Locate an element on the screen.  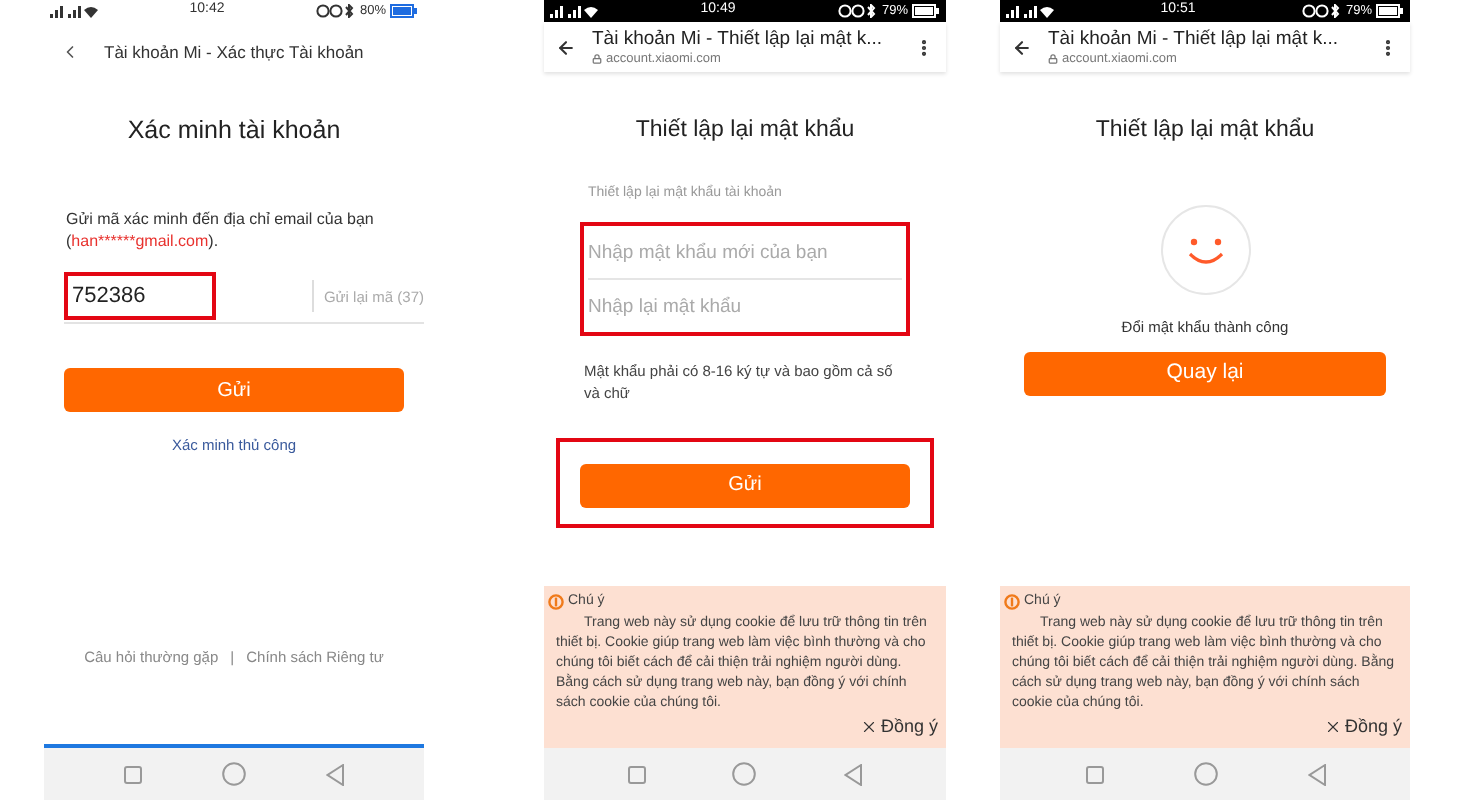
password-field: Nhập lại mật khẩu is located at coordinates (745, 306).